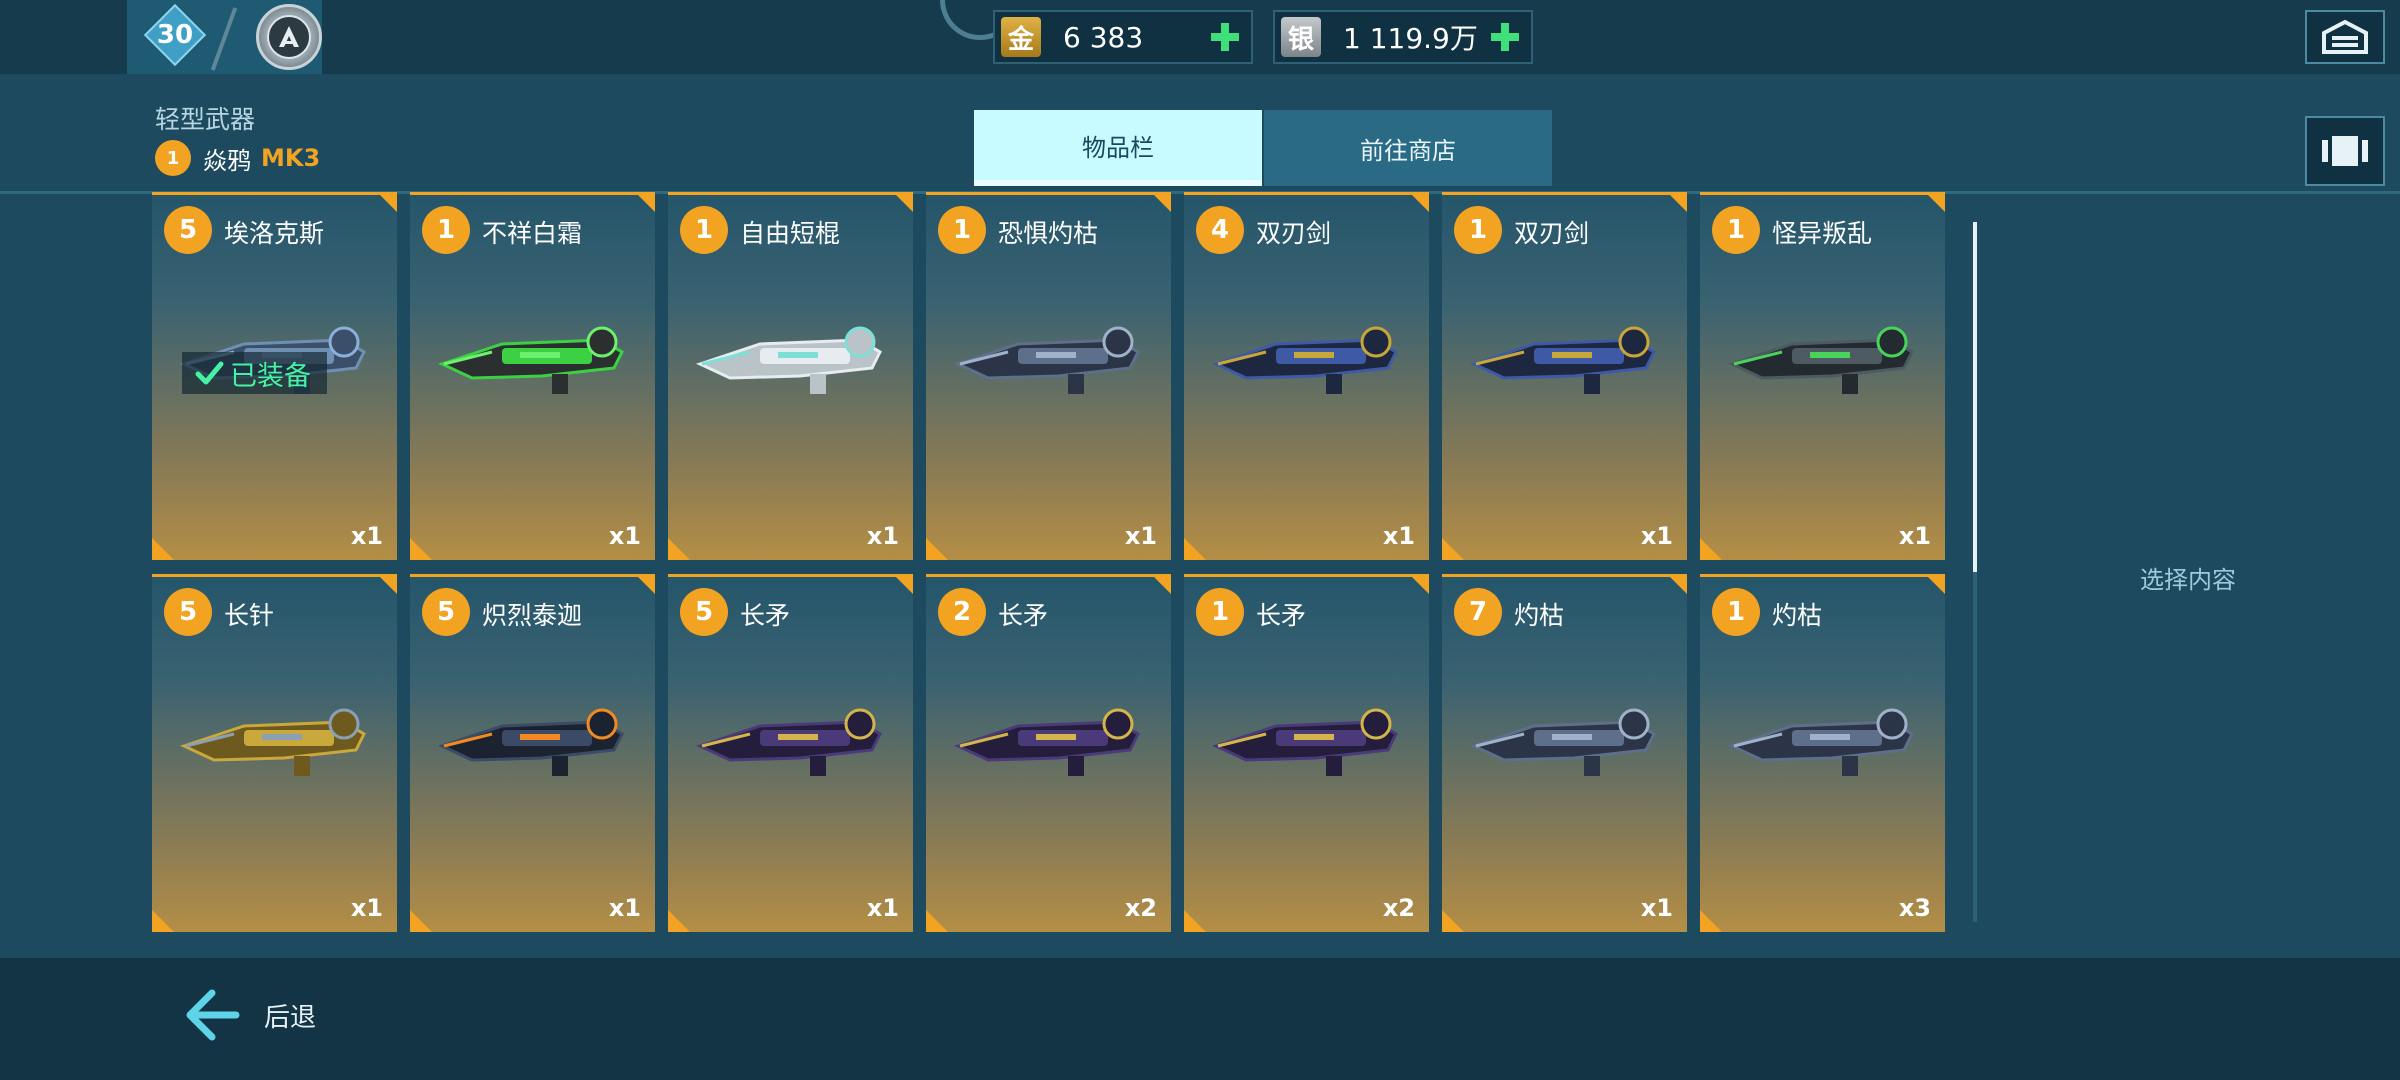 This screenshot has height=1080, width=2400. What do you see at coordinates (1048, 753) in the screenshot?
I see `item-card: 2 长矛 x2` at bounding box center [1048, 753].